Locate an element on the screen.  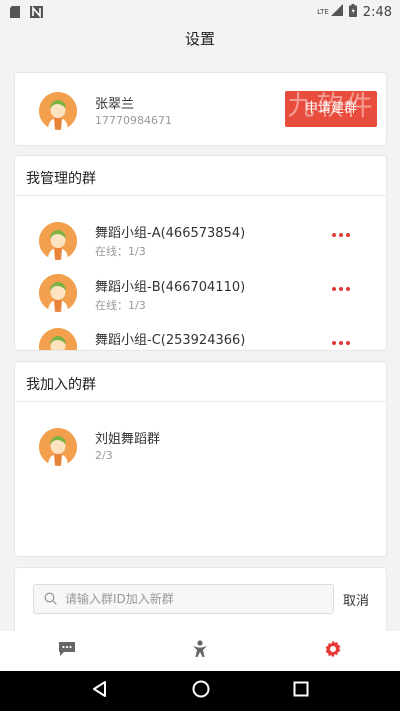
join-group-card: 取消 is located at coordinates (200, 602).